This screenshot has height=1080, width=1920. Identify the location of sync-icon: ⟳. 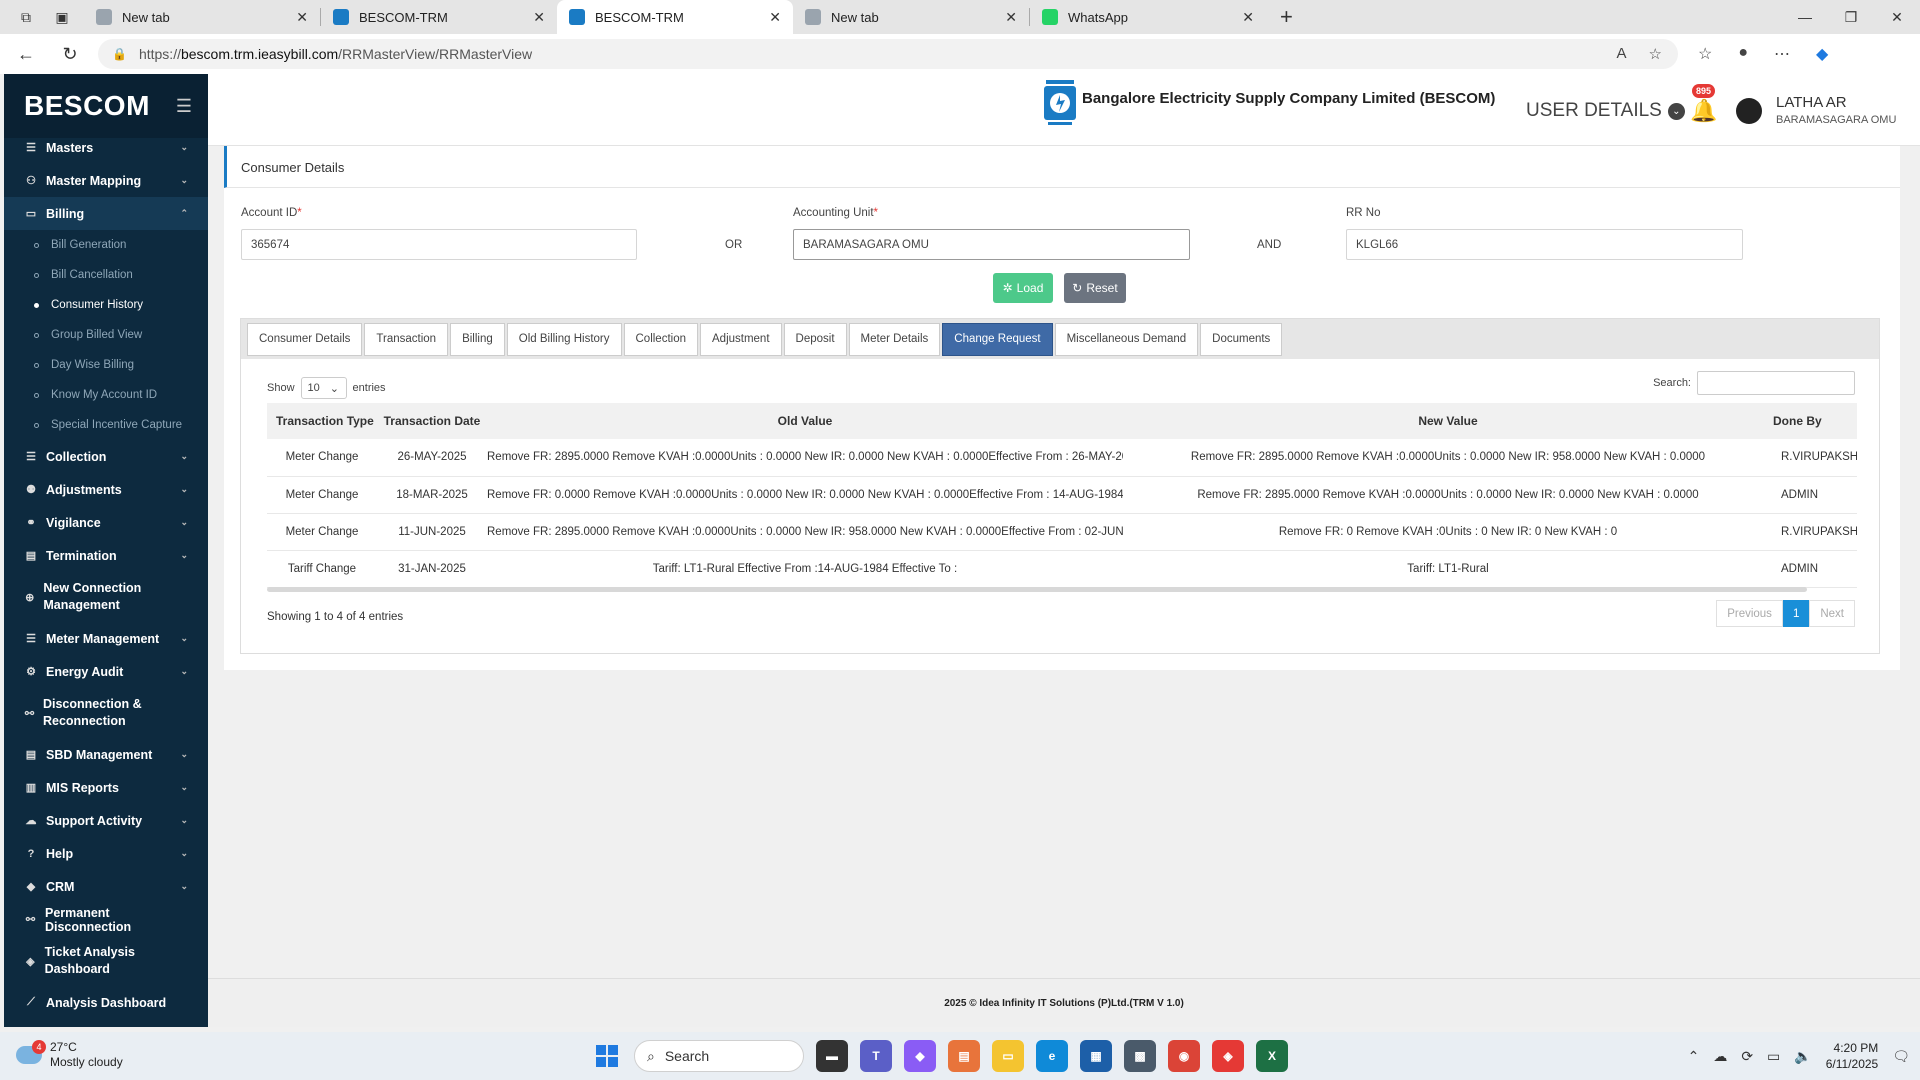
(1747, 1056).